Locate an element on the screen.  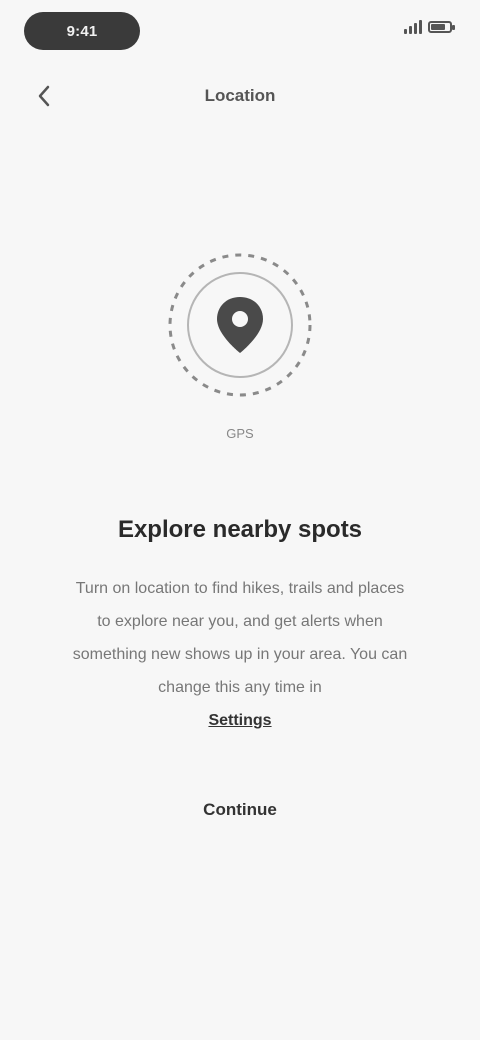
map-pin-icon is located at coordinates (240, 325).